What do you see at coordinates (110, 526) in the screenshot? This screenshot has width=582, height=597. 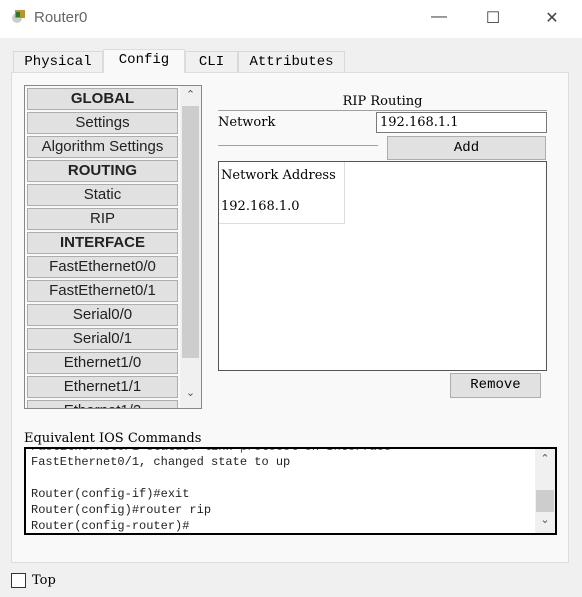 I see `console-line: Router(config-router)#` at bounding box center [110, 526].